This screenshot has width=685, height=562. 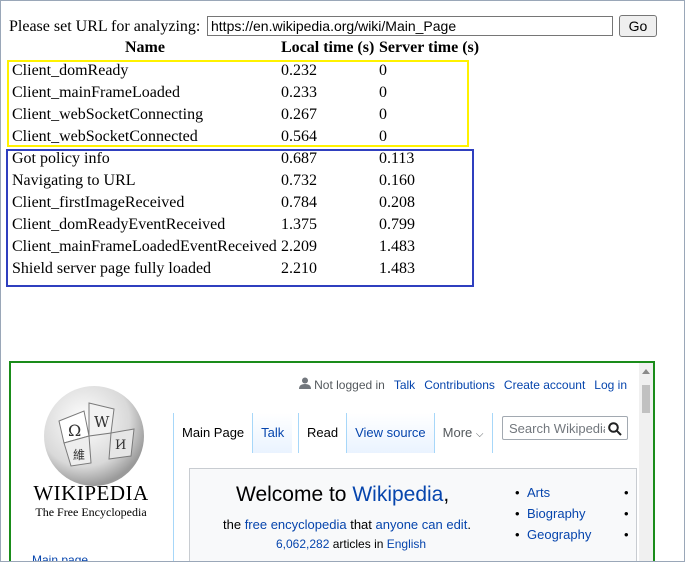 I want to click on row-name: Client_domReadyEventReceived, so click(x=119, y=224).